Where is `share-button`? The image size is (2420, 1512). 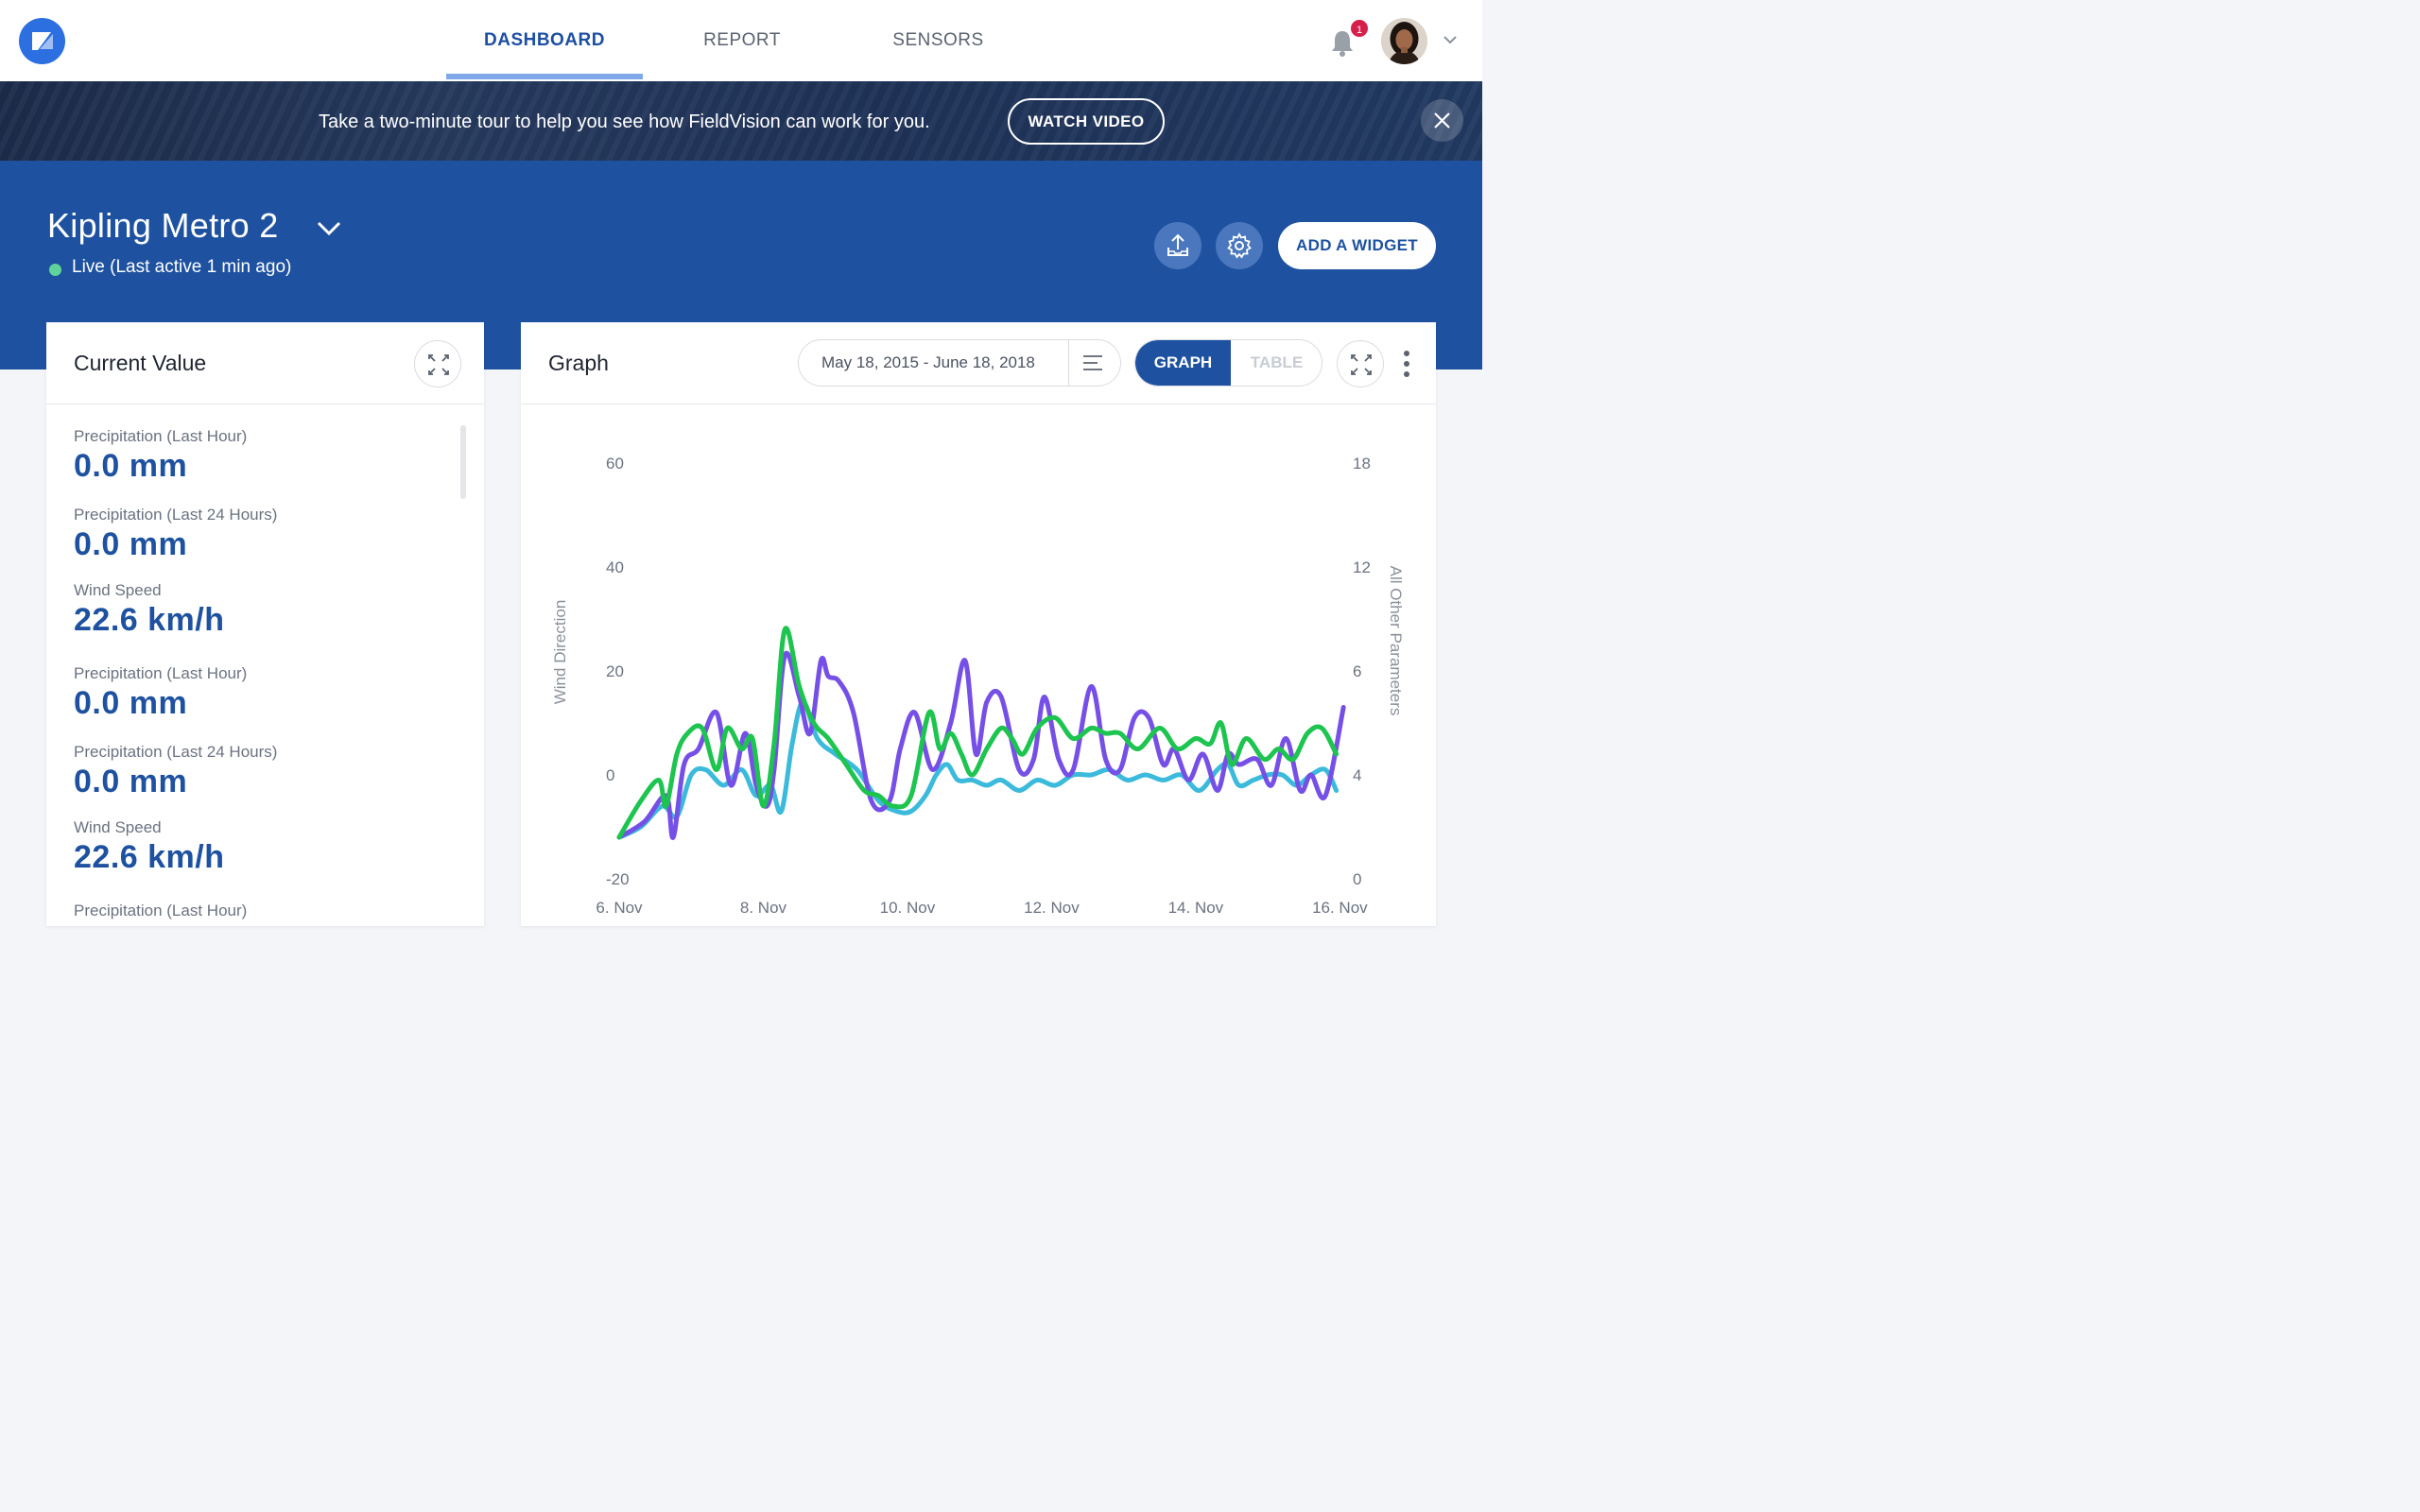
share-button is located at coordinates (1177, 245).